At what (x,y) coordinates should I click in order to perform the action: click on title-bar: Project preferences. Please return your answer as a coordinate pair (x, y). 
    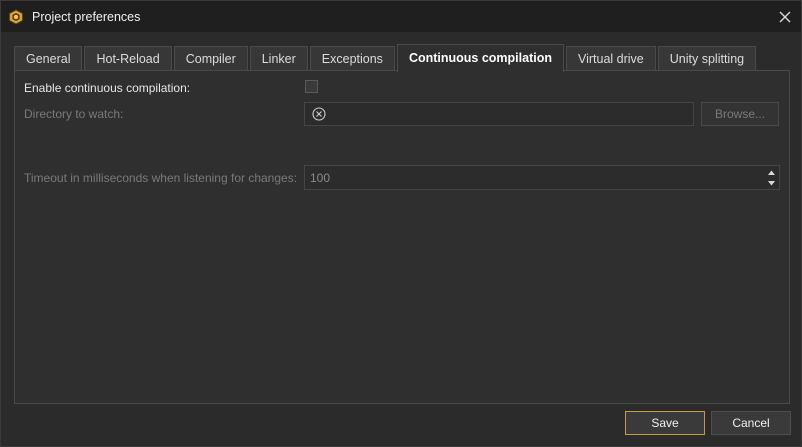
    Looking at the image, I should click on (401, 16).